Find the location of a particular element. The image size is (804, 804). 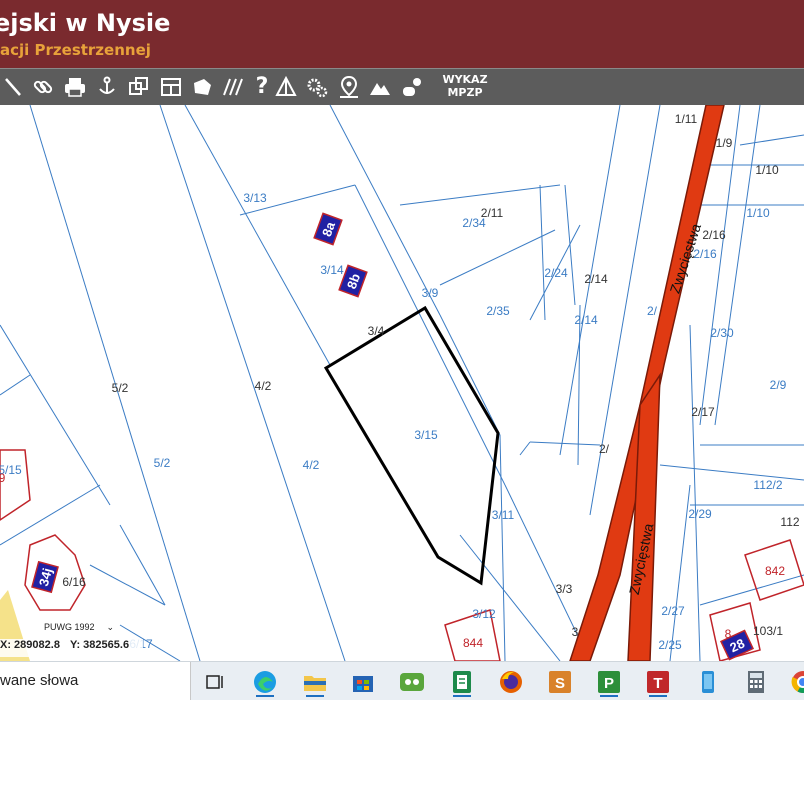

windows-taskbar: wane słowa S P T is located at coordinates (402, 680).